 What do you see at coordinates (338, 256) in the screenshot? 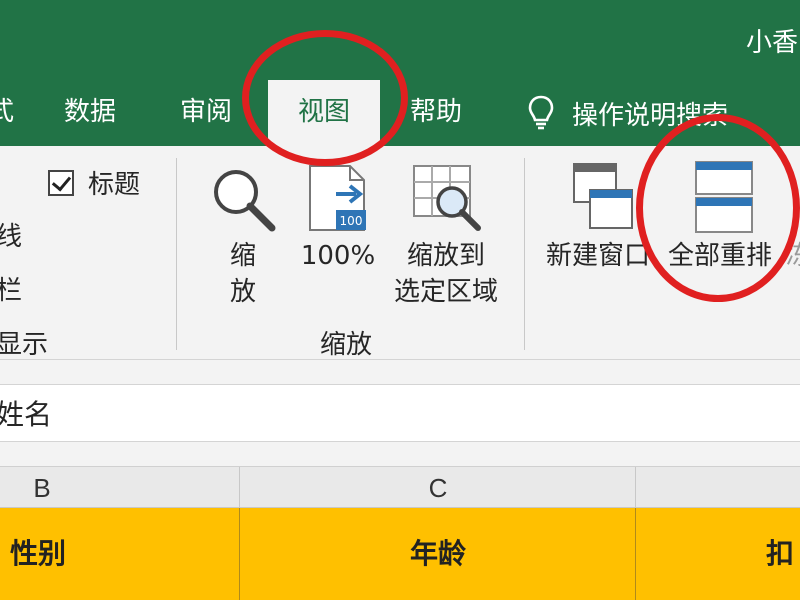
I see `zoom-100-label: 100%` at bounding box center [338, 256].